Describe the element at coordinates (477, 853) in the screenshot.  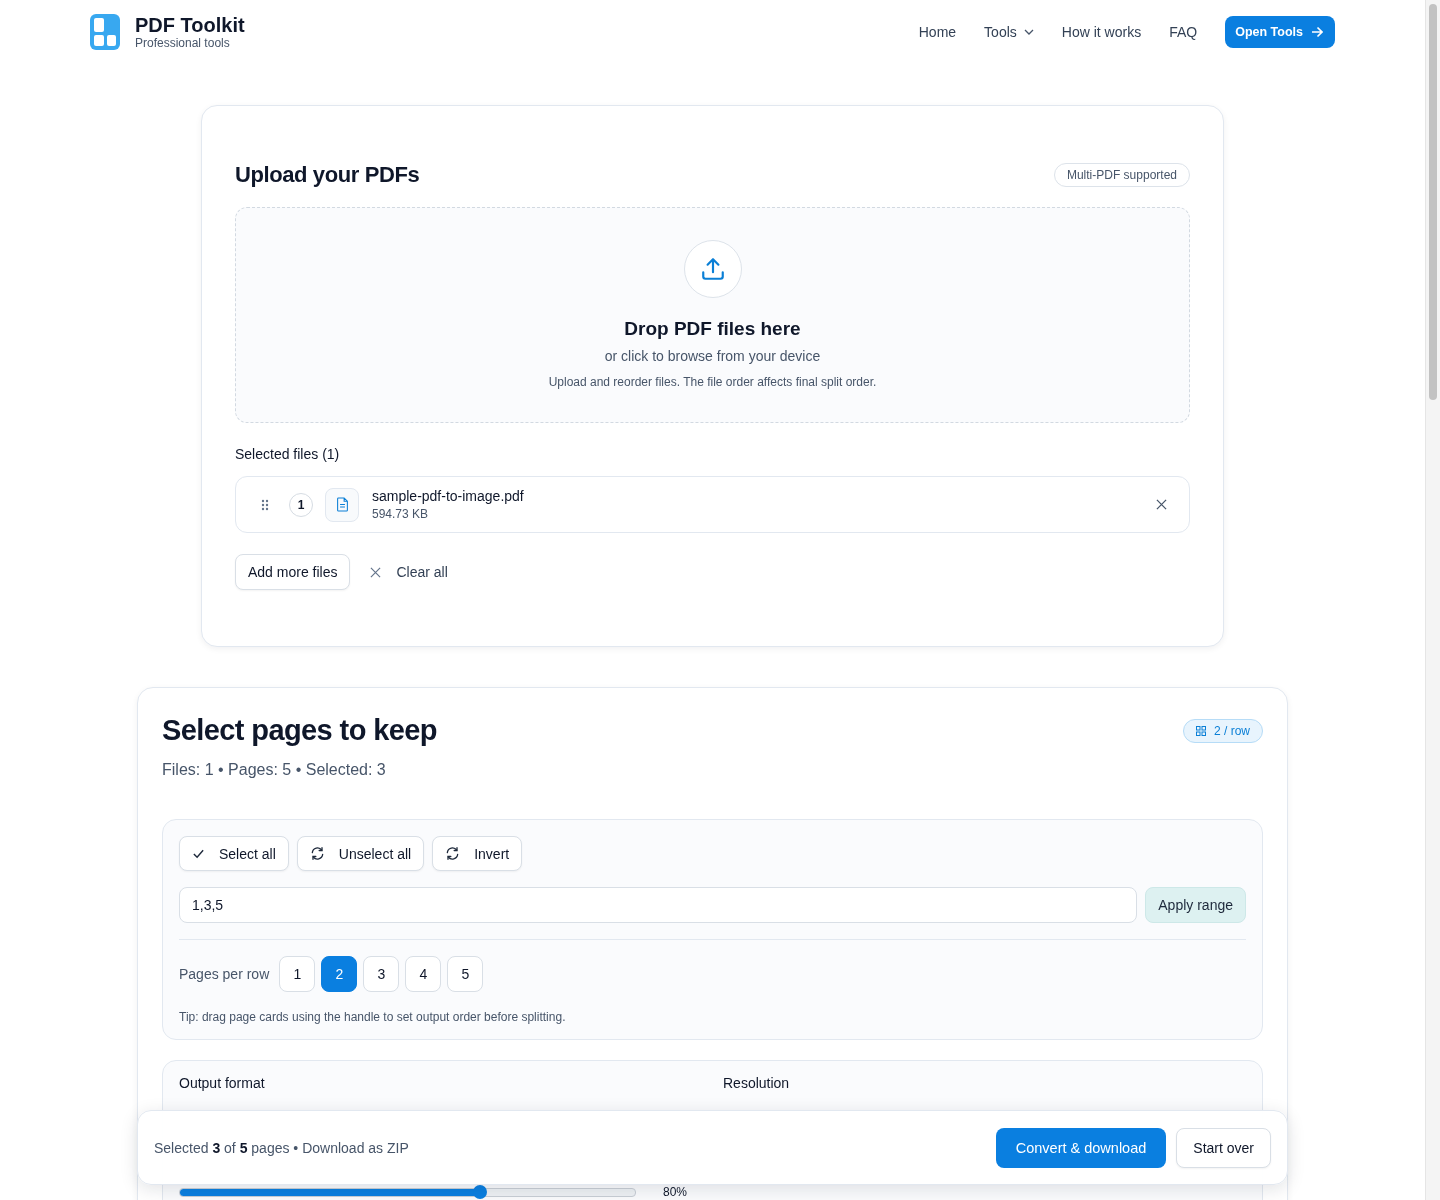
I see `bulk-action-button: Invert` at that location.